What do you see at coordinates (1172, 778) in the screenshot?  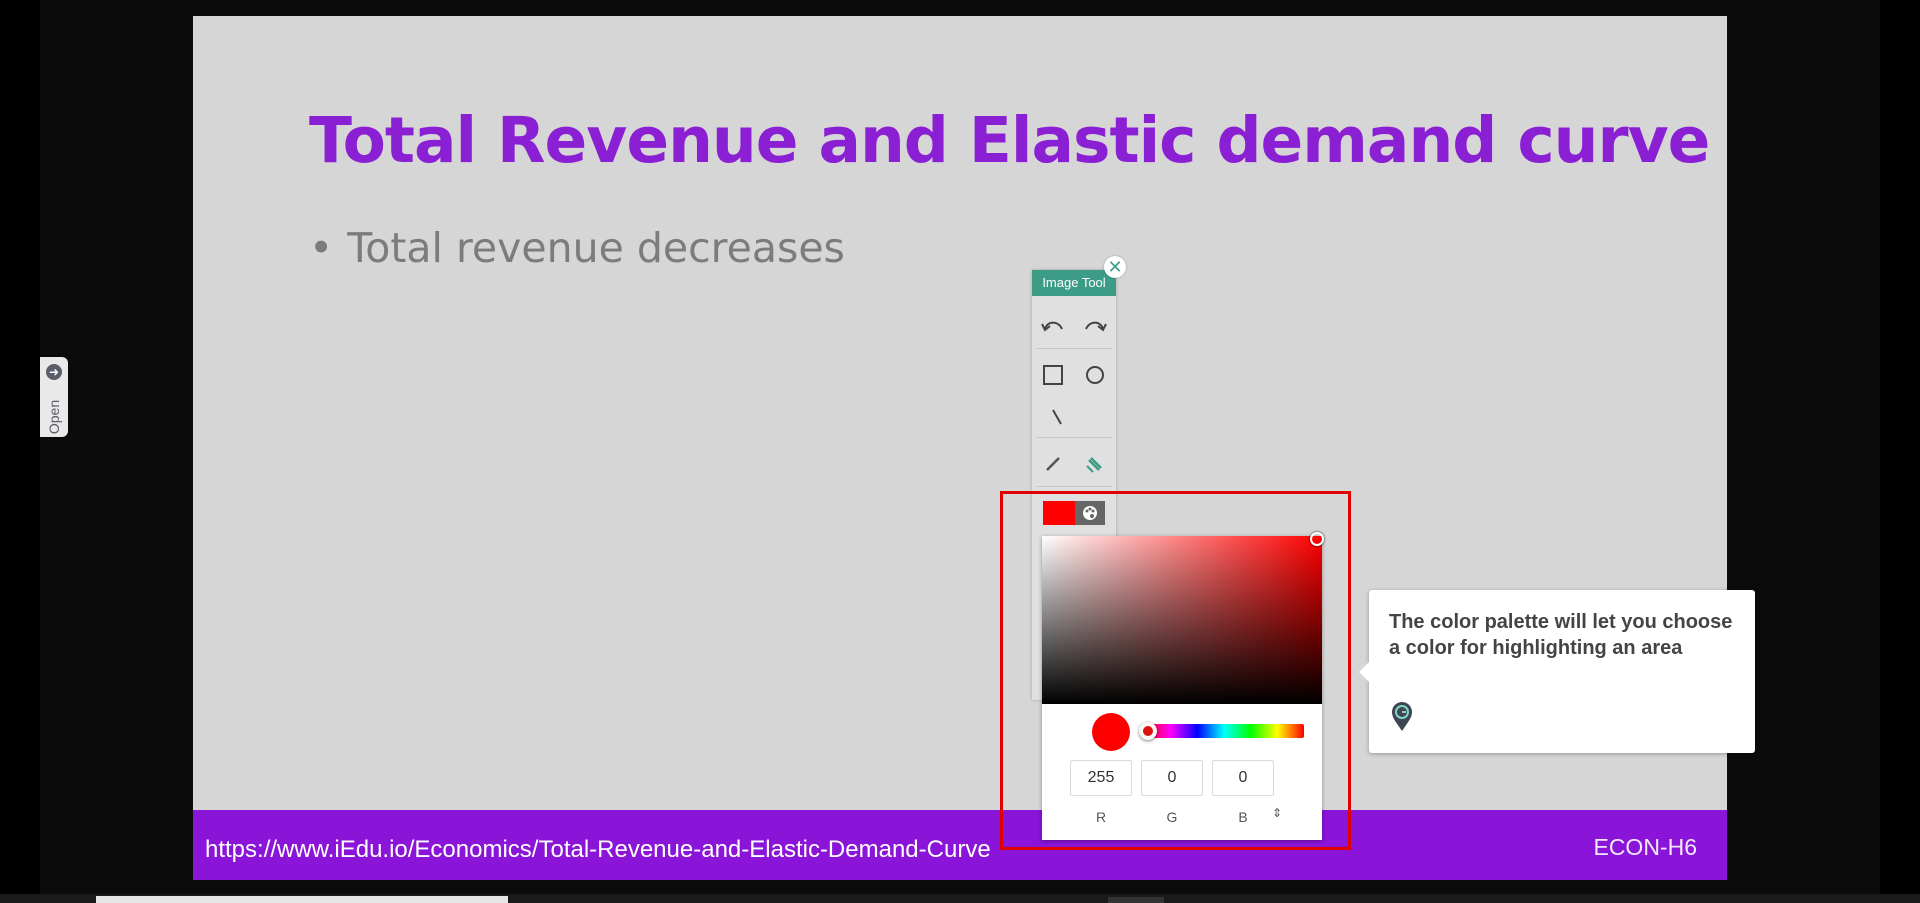 I see `green-value-input` at bounding box center [1172, 778].